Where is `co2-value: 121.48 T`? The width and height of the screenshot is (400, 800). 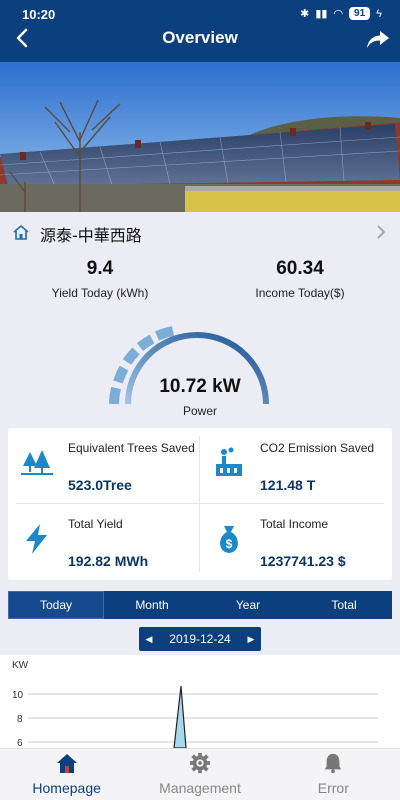 co2-value: 121.48 T is located at coordinates (288, 485).